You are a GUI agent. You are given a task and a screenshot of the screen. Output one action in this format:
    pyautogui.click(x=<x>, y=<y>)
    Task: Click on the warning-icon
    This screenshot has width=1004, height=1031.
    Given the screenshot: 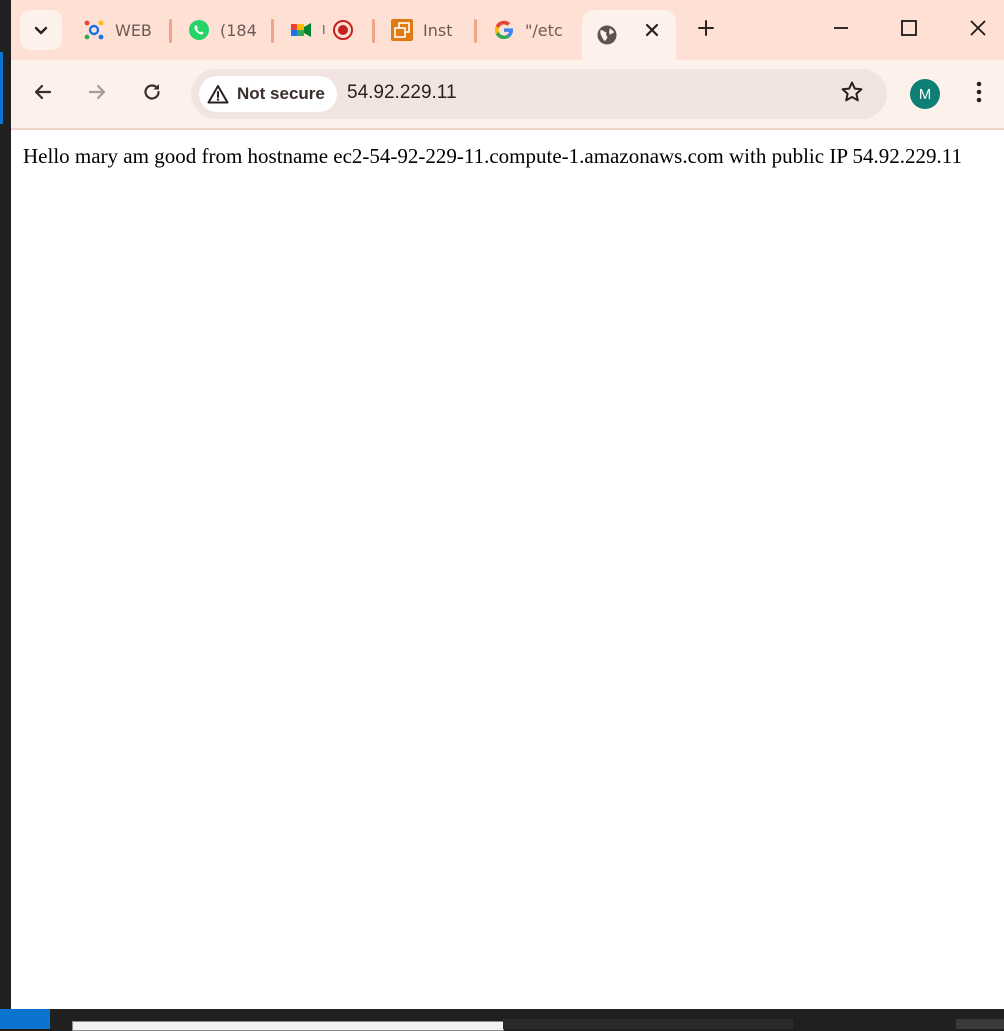 What is the action you would take?
    pyautogui.click(x=218, y=94)
    